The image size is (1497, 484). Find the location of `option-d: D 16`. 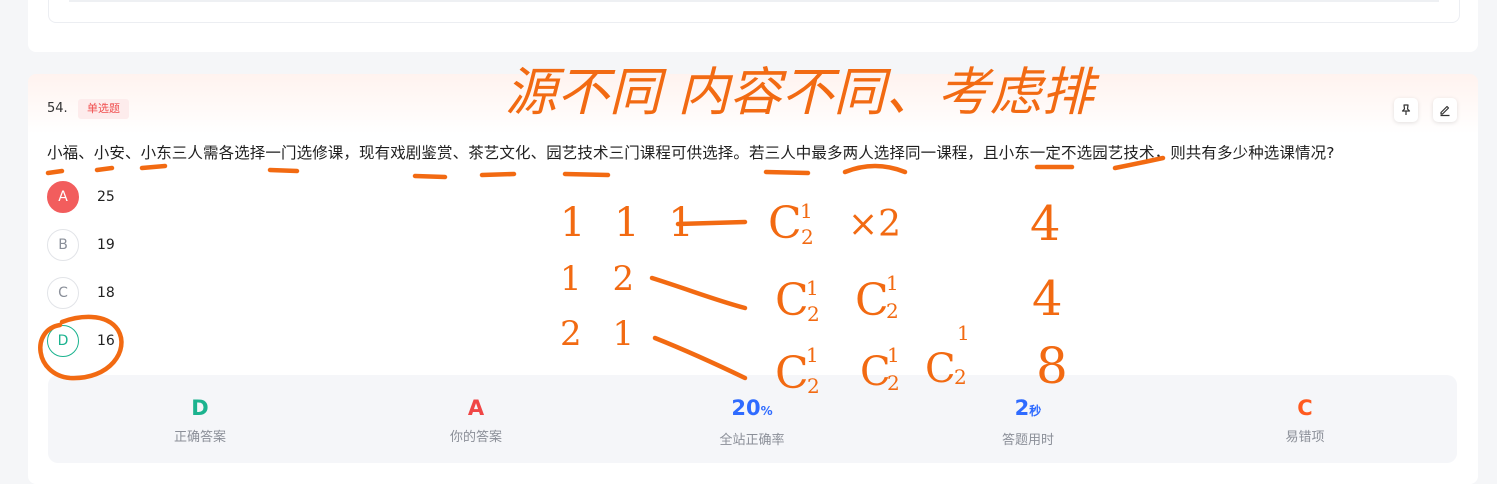

option-d: D 16 is located at coordinates (197, 342).